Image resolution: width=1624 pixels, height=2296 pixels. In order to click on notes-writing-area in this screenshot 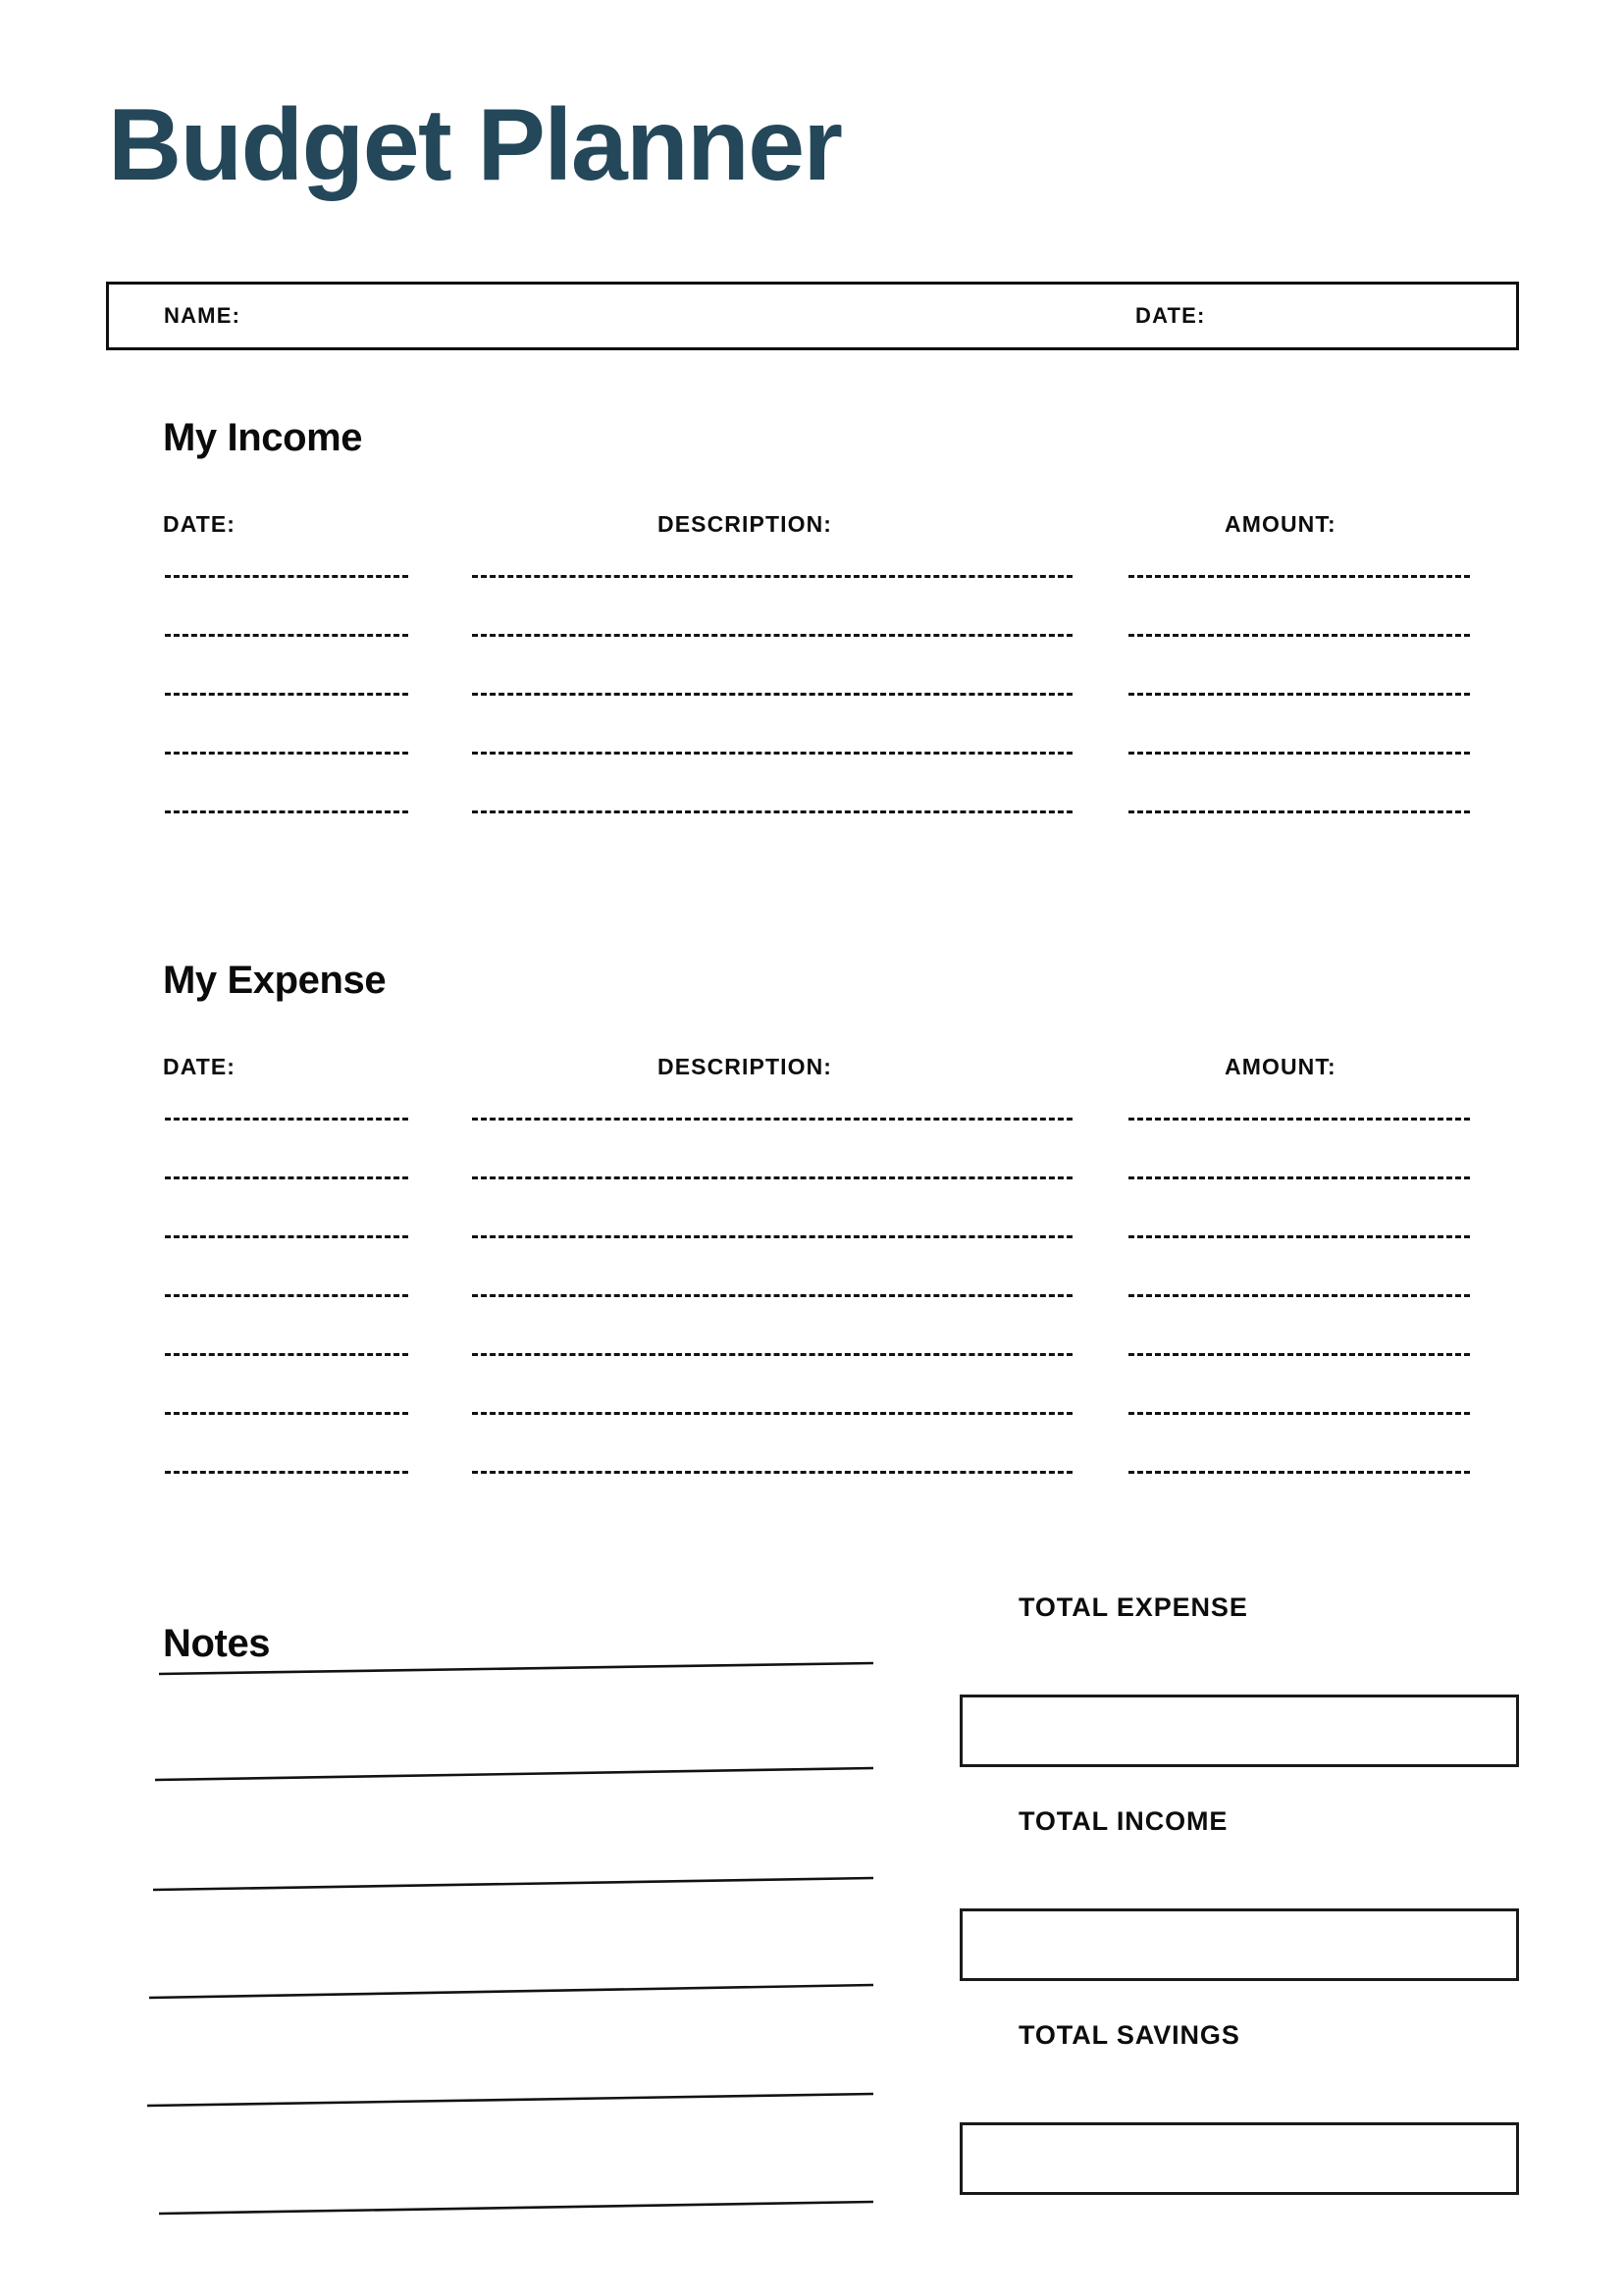, I will do `click(510, 1972)`.